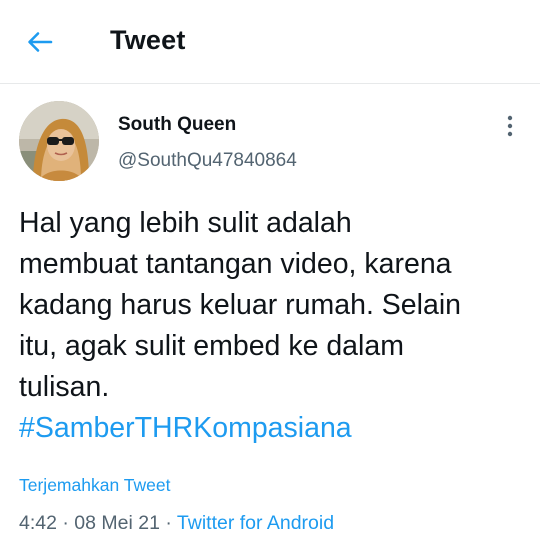  I want to click on author-display-name: South Queen, so click(177, 125).